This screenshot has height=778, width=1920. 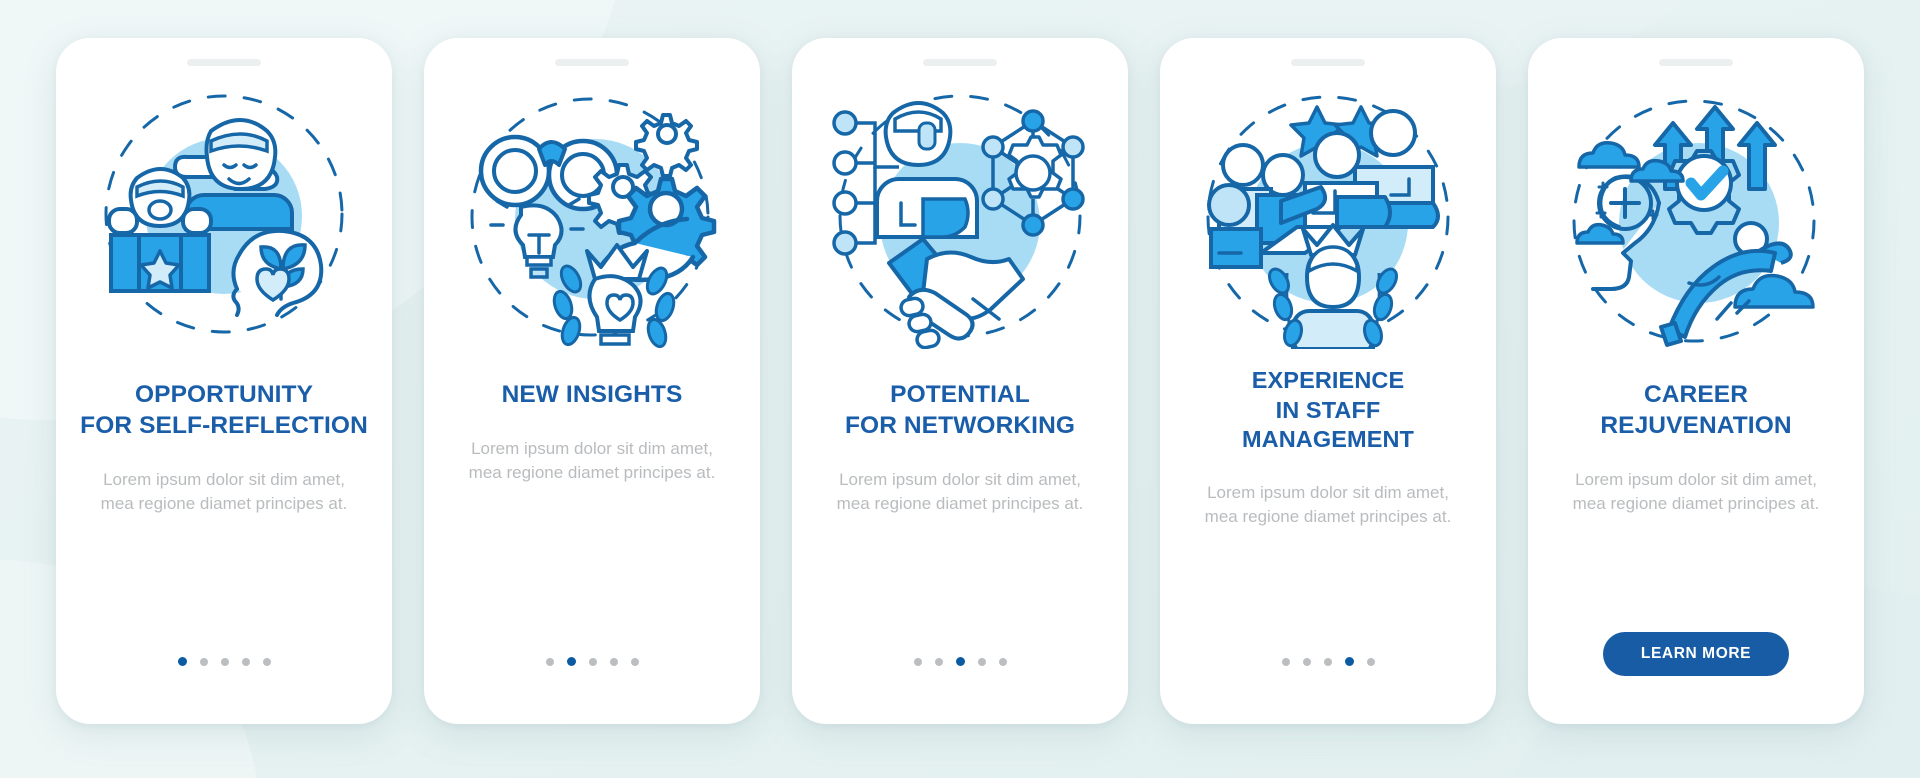 What do you see at coordinates (960, 425) in the screenshot?
I see `card-title-line: FOR NETWORKING` at bounding box center [960, 425].